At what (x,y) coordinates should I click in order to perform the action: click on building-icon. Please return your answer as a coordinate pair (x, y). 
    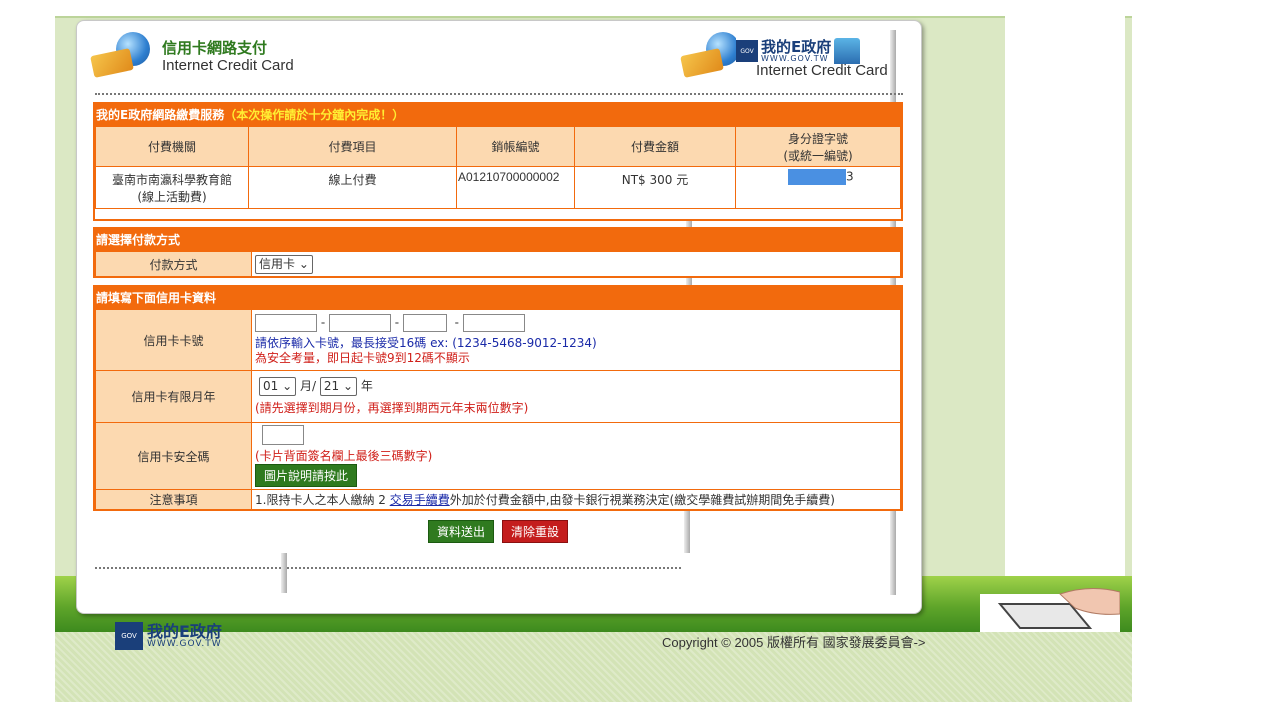
    Looking at the image, I should click on (847, 51).